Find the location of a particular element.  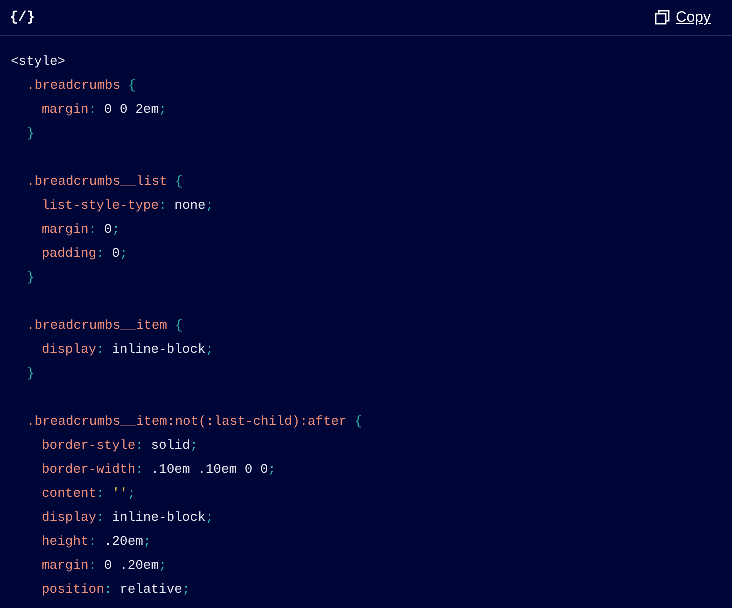

code-line: .breadcrumbs__item:not(:last-child):after { is located at coordinates (194, 422).